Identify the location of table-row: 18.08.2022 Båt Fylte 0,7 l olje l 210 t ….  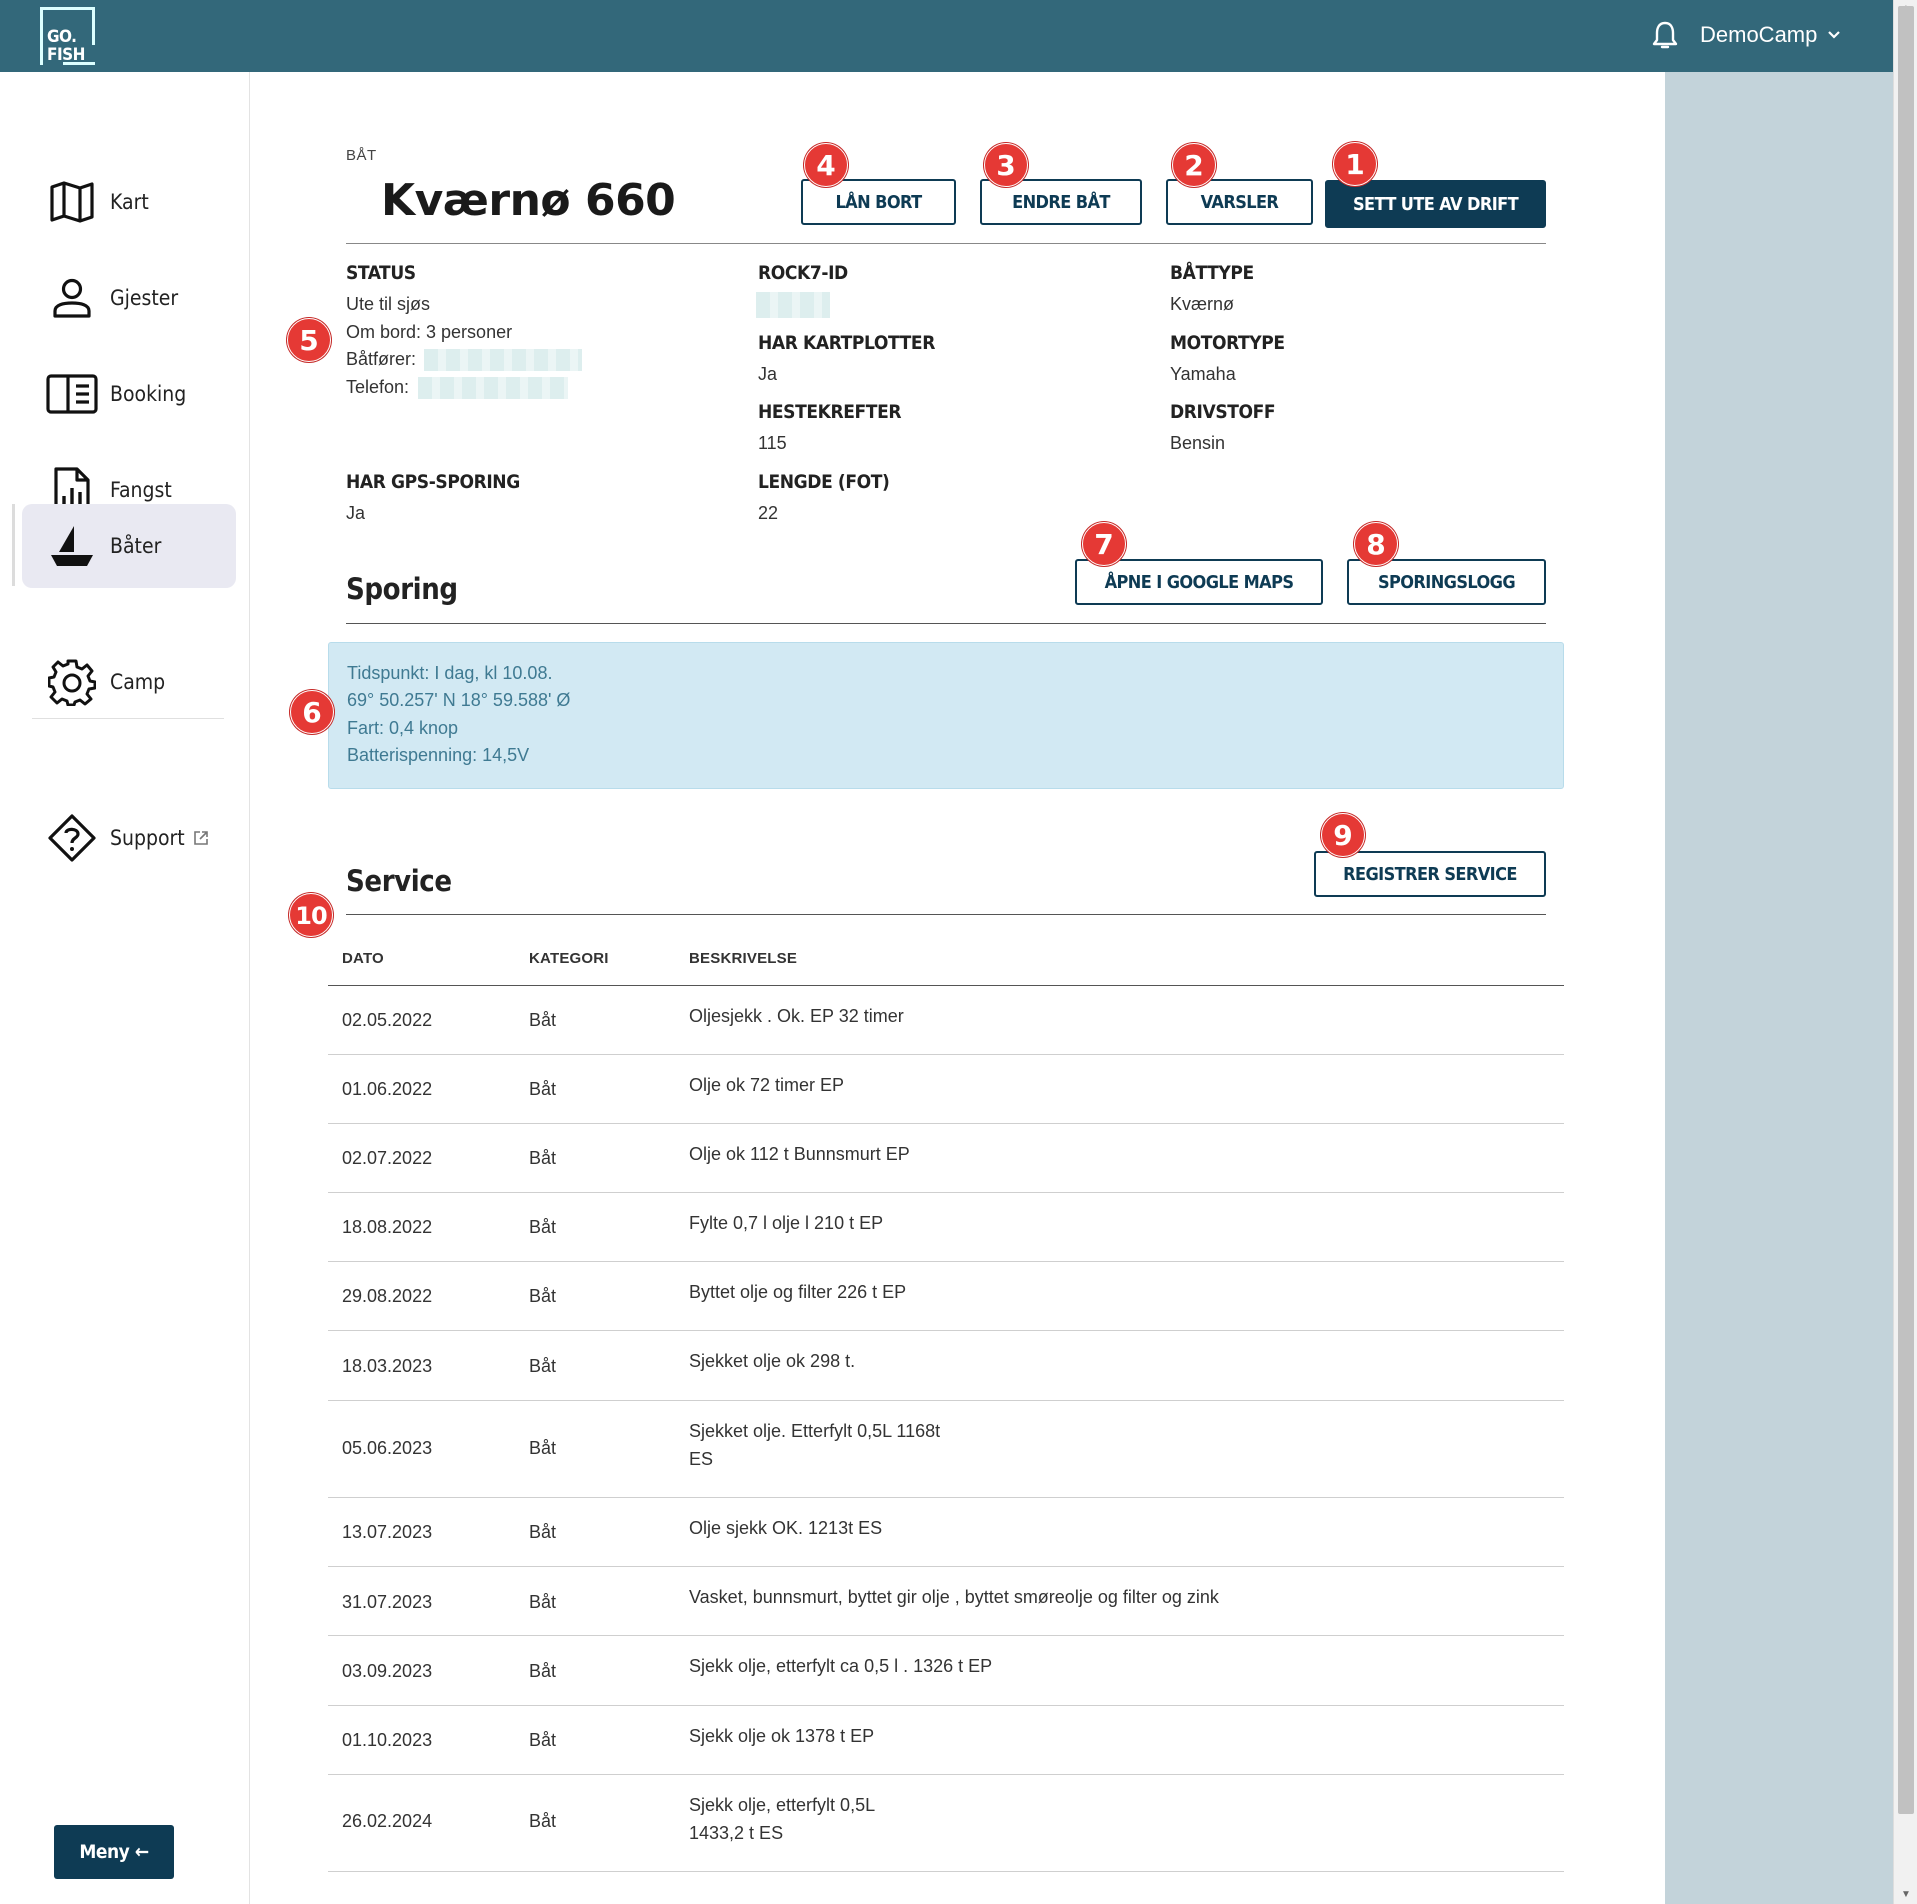
(946, 1227).